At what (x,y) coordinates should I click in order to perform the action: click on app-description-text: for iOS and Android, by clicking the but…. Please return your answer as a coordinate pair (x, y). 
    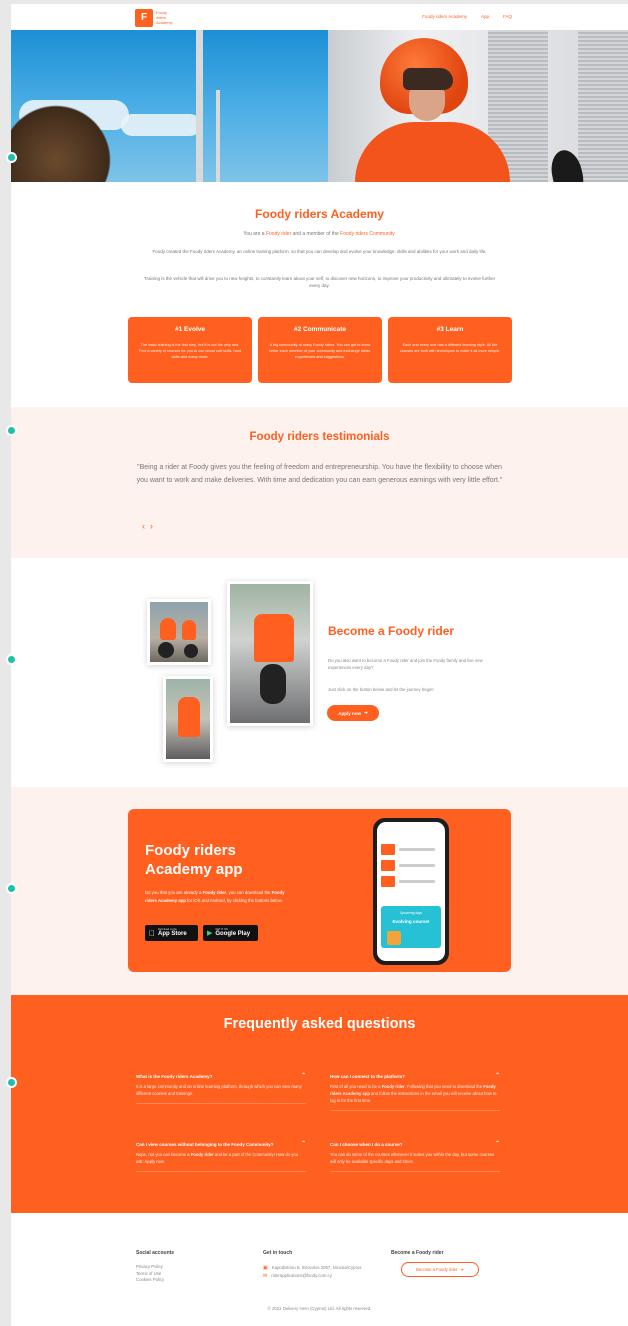
    Looking at the image, I should click on (234, 900).